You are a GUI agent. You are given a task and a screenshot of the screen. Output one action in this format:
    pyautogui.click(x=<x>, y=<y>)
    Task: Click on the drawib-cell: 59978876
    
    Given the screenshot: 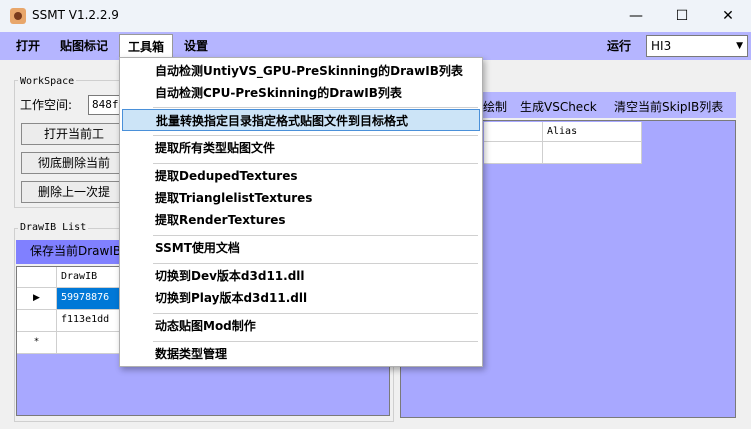 What is the action you would take?
    pyautogui.click(x=89, y=299)
    